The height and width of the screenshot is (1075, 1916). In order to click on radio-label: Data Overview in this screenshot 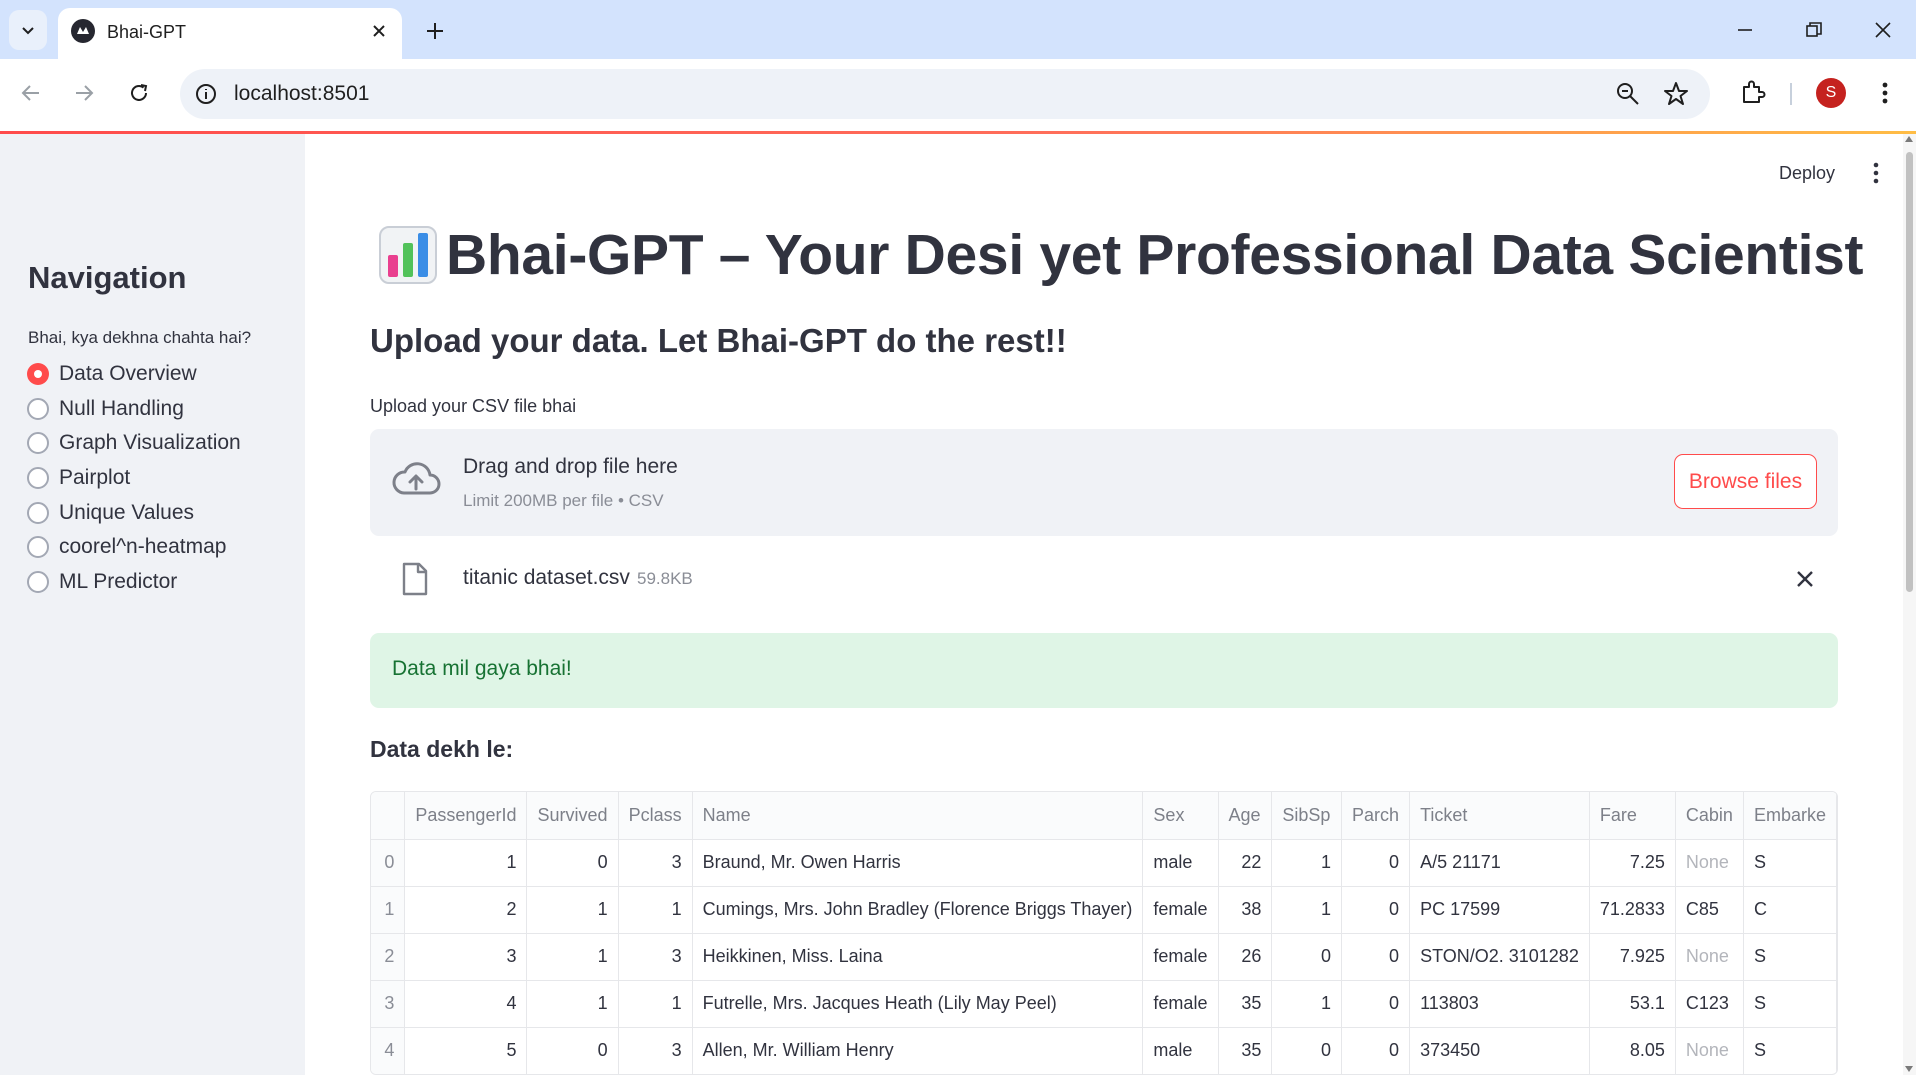, I will do `click(128, 374)`.